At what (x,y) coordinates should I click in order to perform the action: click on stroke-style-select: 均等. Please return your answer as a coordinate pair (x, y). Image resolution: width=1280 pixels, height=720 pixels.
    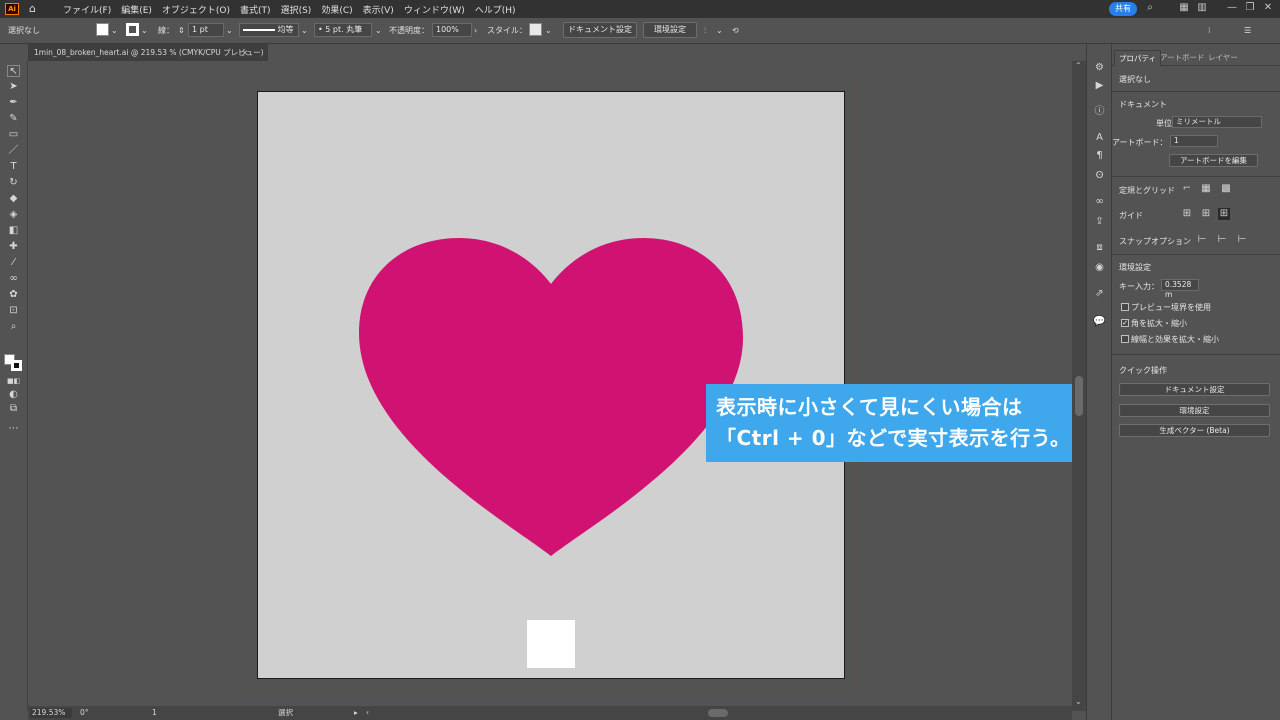
    Looking at the image, I should click on (269, 30).